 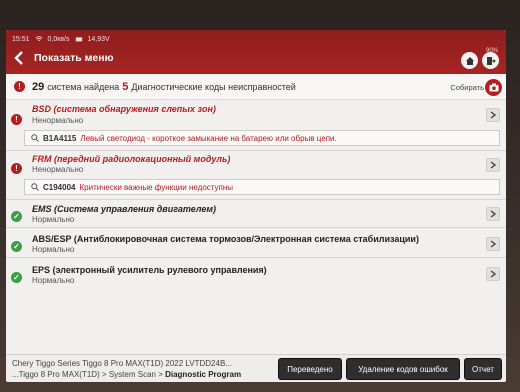 I want to click on exit-button, so click(x=490, y=60).